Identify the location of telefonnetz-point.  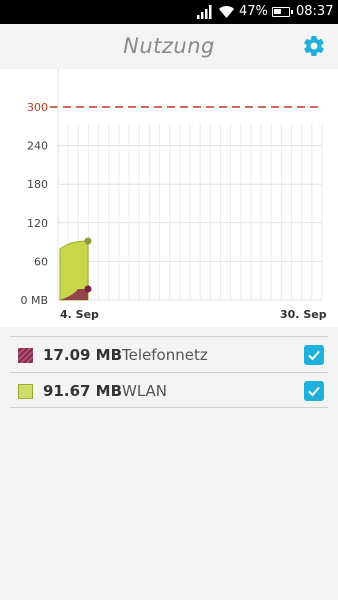
(88, 289).